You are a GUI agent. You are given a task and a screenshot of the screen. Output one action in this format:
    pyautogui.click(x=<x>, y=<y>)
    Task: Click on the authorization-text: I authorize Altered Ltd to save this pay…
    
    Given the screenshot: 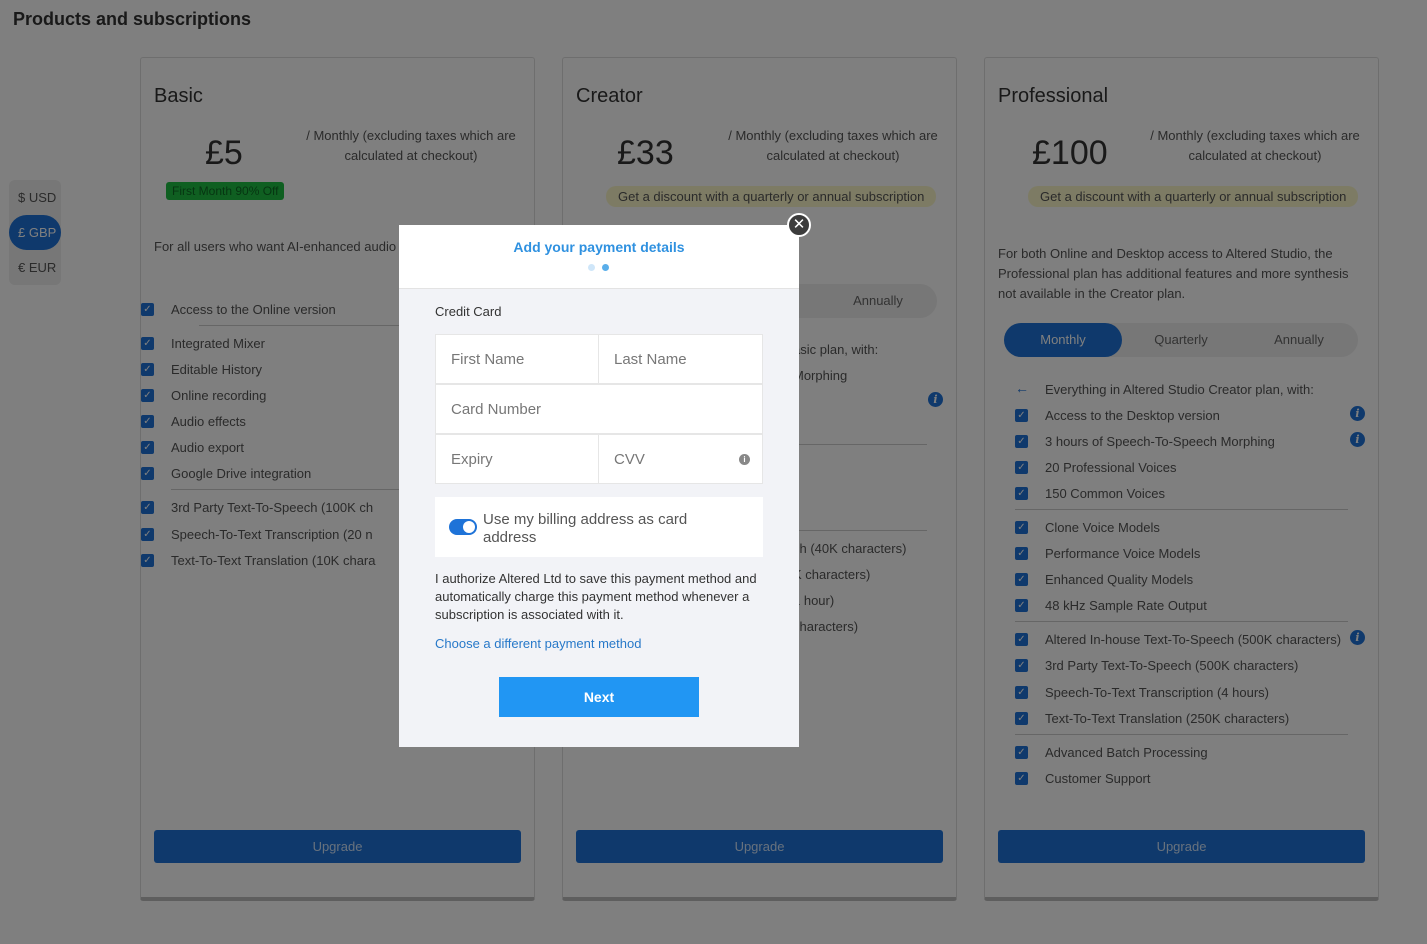 What is the action you would take?
    pyautogui.click(x=596, y=596)
    